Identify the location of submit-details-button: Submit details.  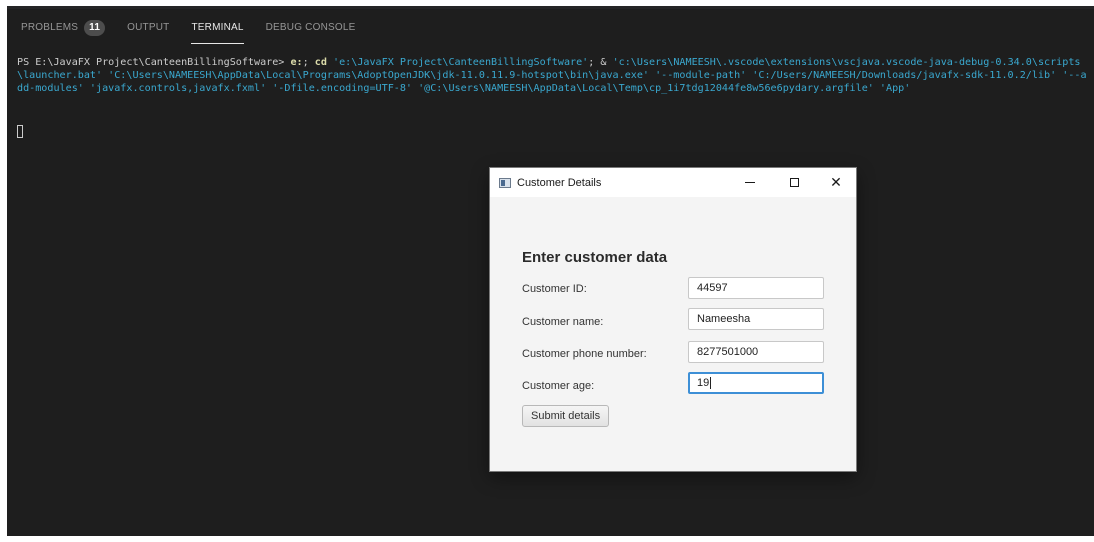
(566, 416).